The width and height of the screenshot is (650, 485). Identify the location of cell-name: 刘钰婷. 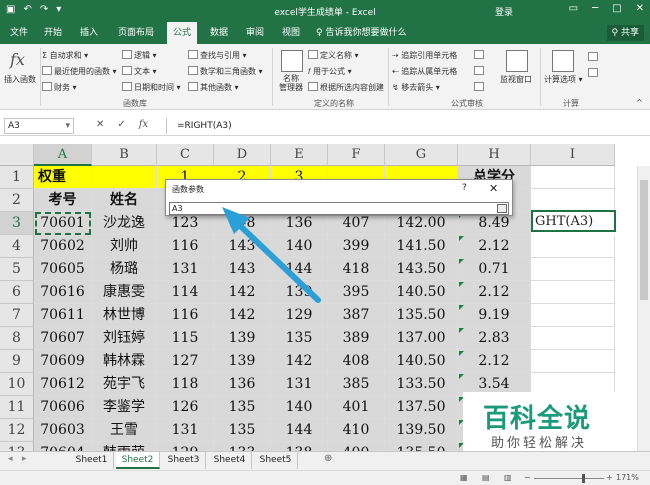
(124, 338).